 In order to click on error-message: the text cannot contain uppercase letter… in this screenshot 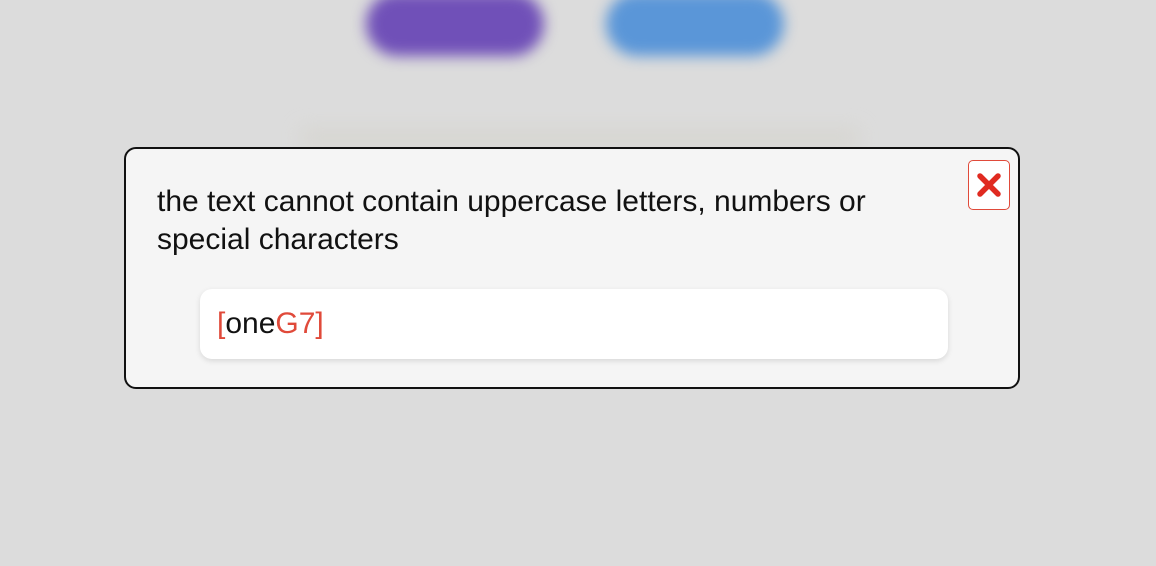, I will do `click(511, 220)`.